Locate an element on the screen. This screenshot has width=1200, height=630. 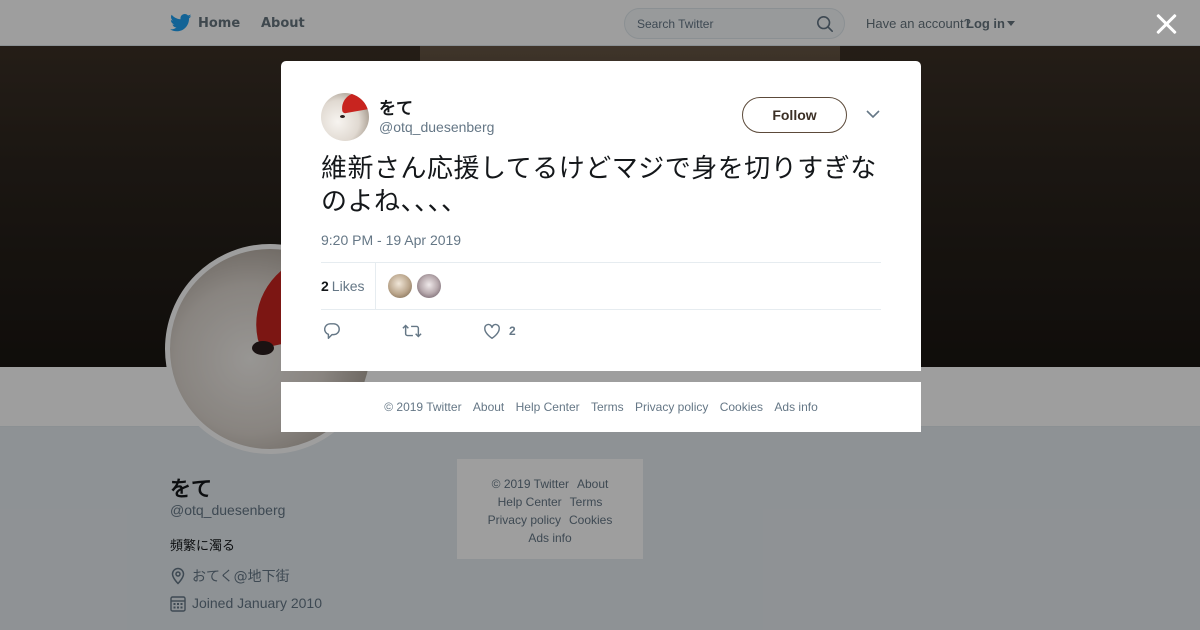
close-icon is located at coordinates (1166, 24).